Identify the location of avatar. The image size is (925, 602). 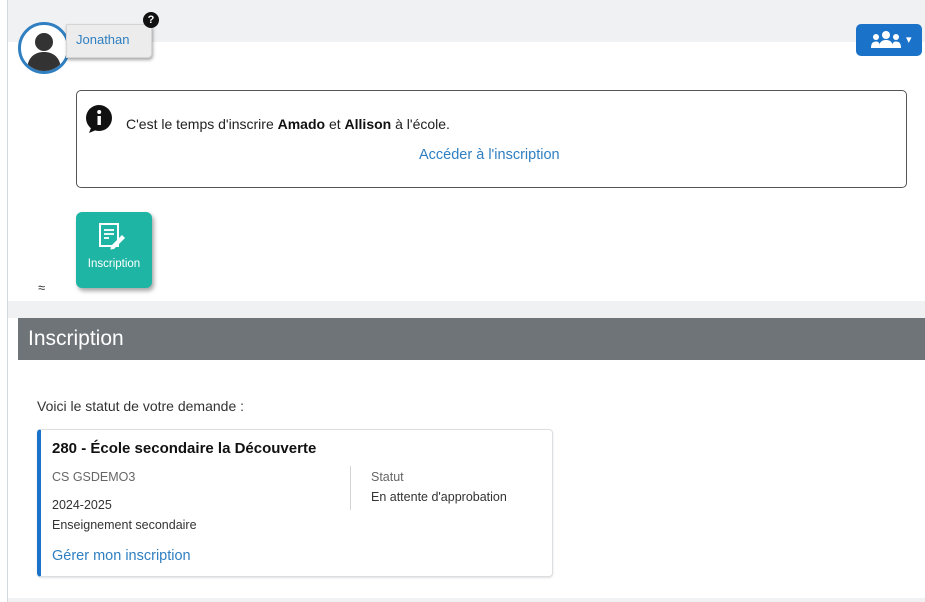
(44, 48).